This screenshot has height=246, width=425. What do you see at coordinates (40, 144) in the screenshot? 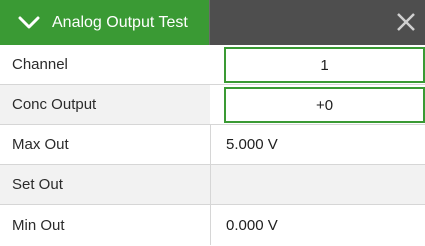
I see `max-out-label: Max Out` at bounding box center [40, 144].